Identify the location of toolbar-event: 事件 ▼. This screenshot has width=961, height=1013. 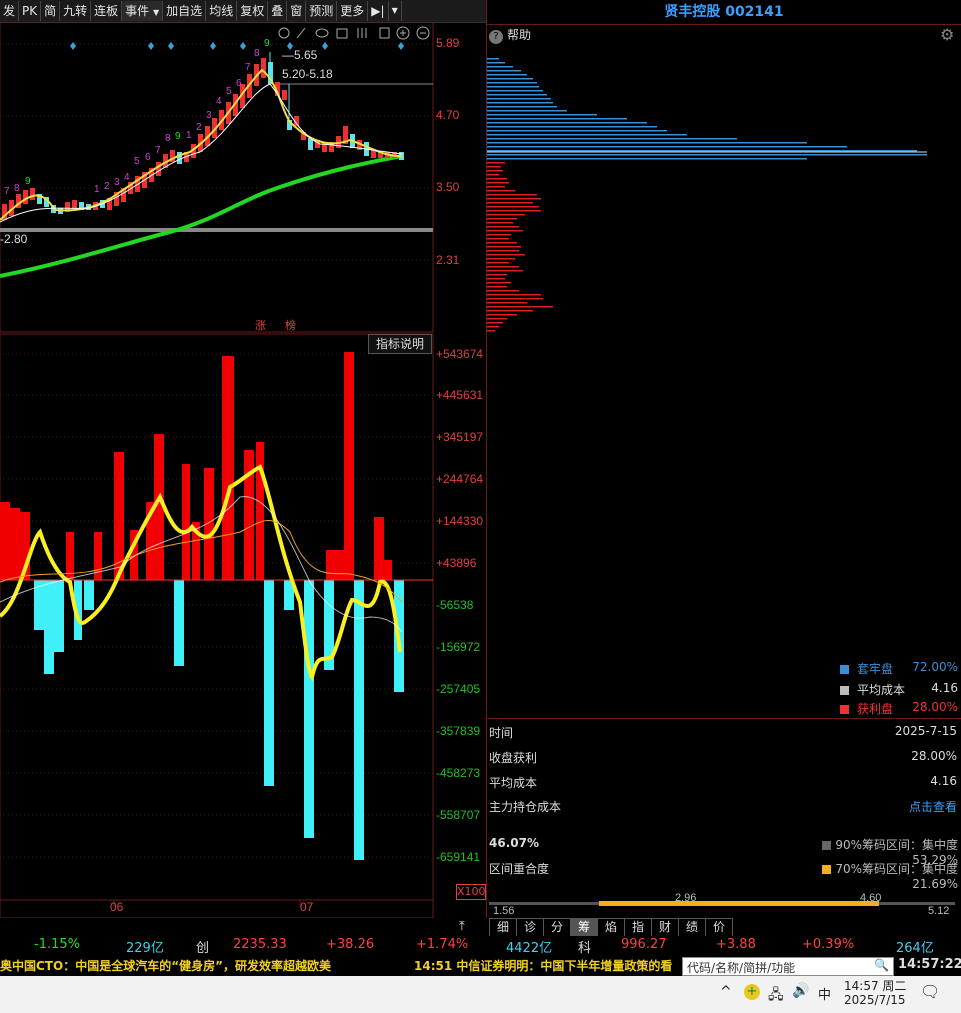
(143, 11).